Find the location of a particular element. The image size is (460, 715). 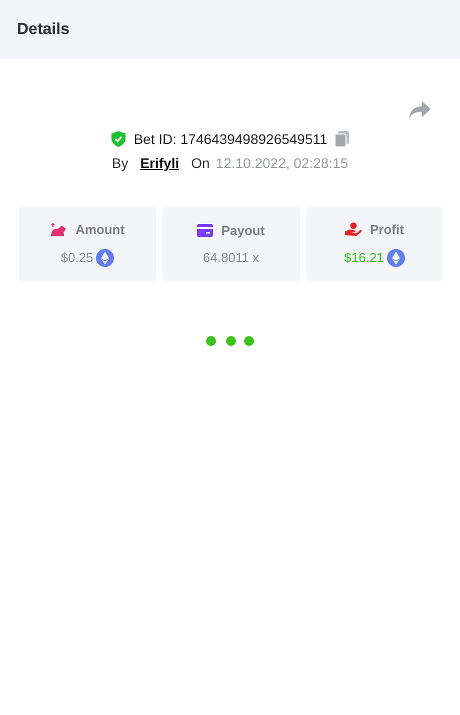

on-label: On is located at coordinates (200, 163).